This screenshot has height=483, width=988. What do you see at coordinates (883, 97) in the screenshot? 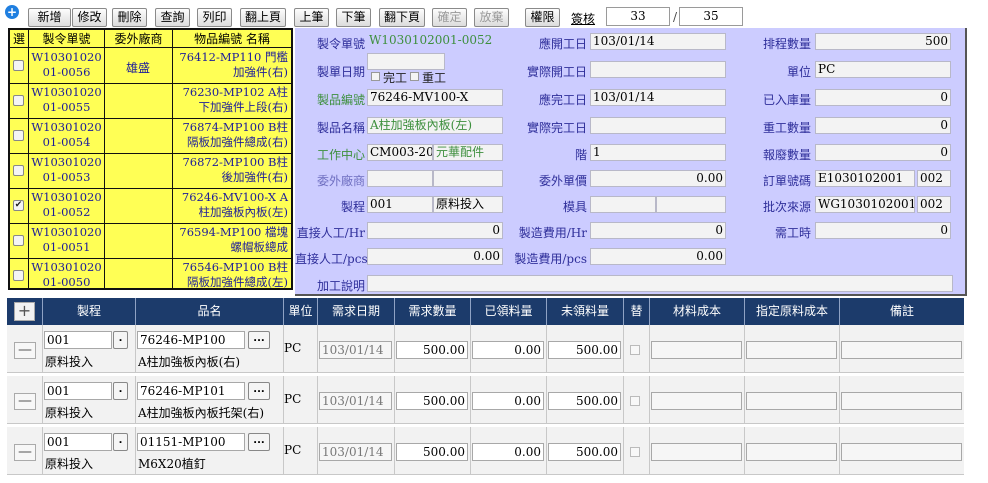
I see `stocked-qty-input: 0` at bounding box center [883, 97].